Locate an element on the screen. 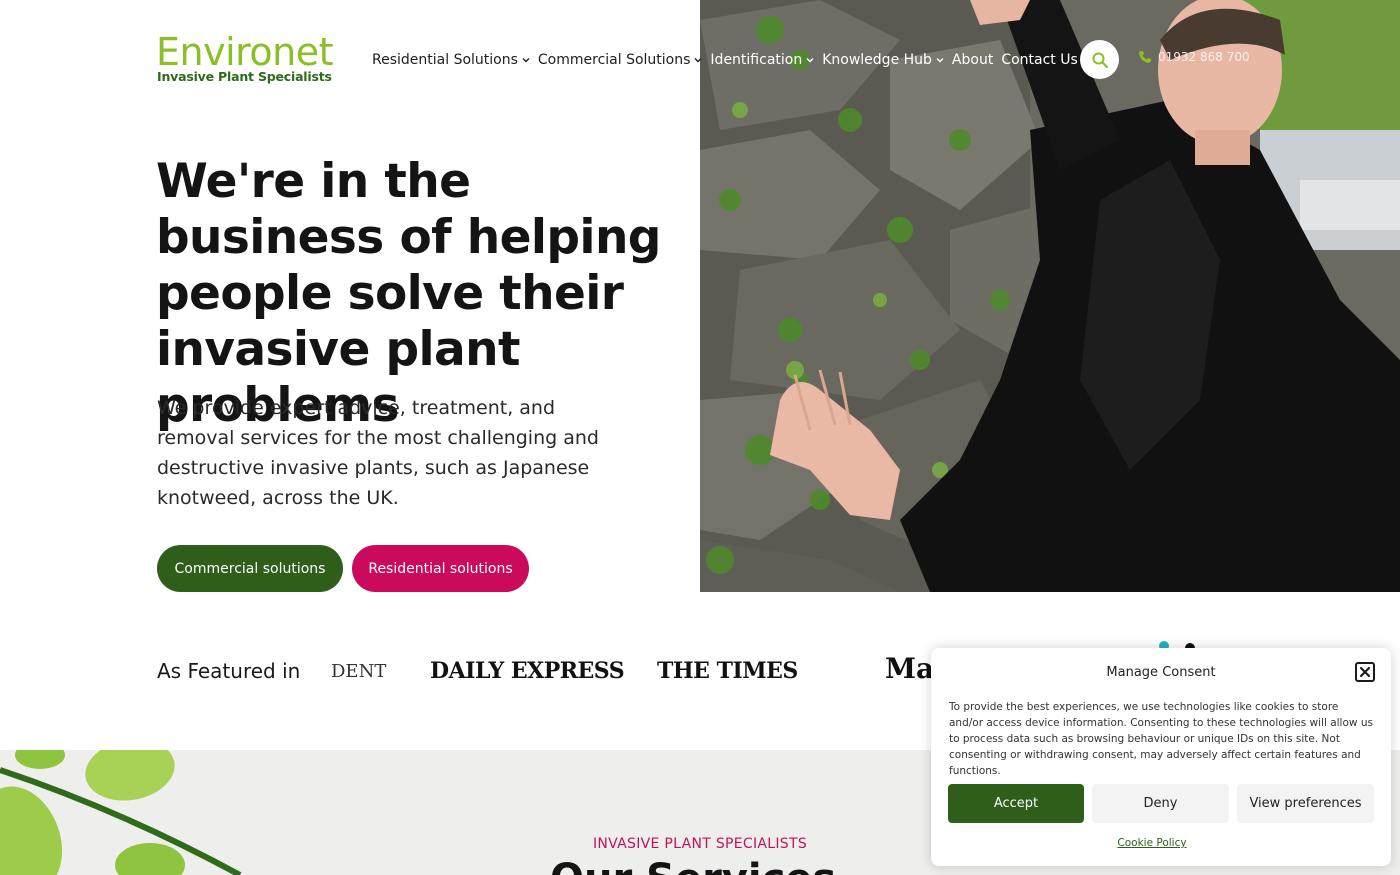 This screenshot has height=875, width=1400. environet-logo: Environet Invasive Plant Specialists is located at coordinates (245, 60).